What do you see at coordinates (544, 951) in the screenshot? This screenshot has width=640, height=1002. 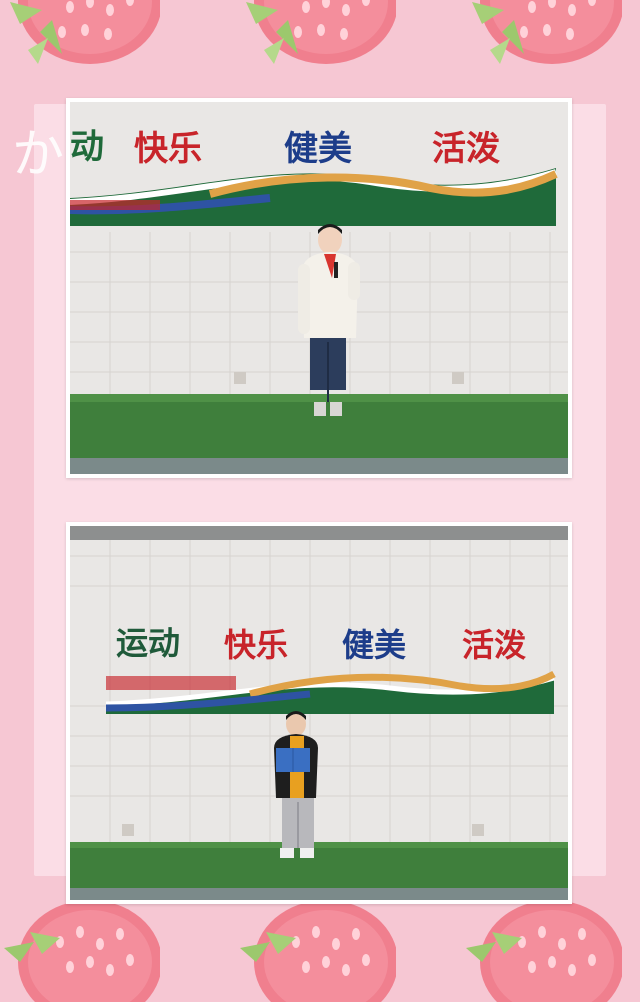 I see `strawberry-decoration-bottom-right` at bounding box center [544, 951].